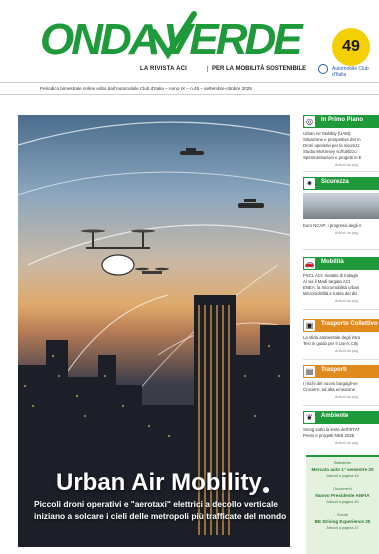 The image size is (379, 554). Describe the element at coordinates (342, 521) in the screenshot. I see `box-title: BE Driving Experience 20` at that location.